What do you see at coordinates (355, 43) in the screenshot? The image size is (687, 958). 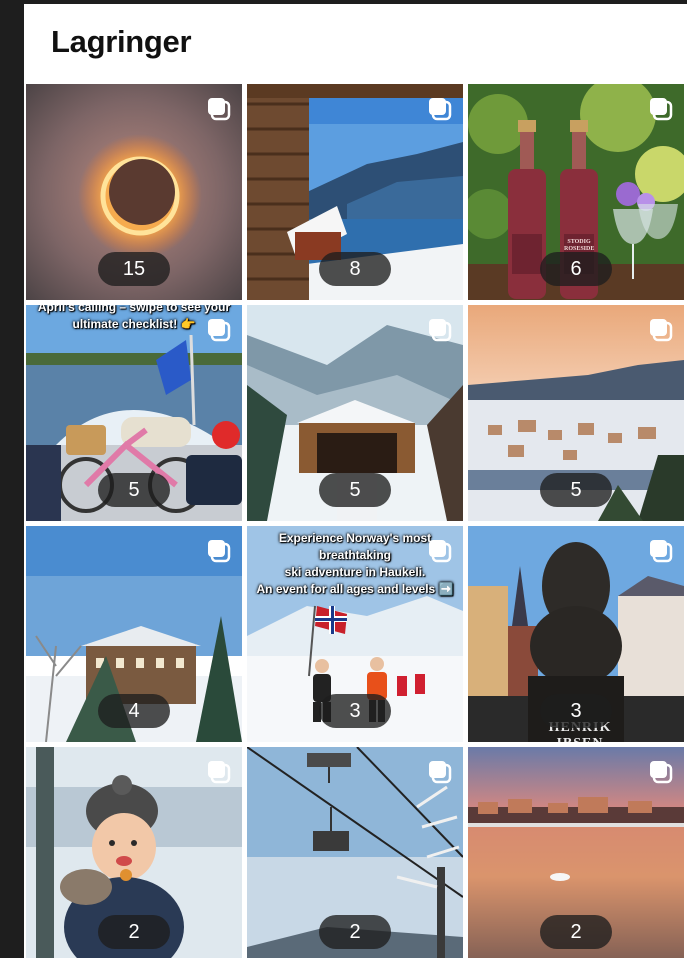 I see `header: Lagringer` at bounding box center [355, 43].